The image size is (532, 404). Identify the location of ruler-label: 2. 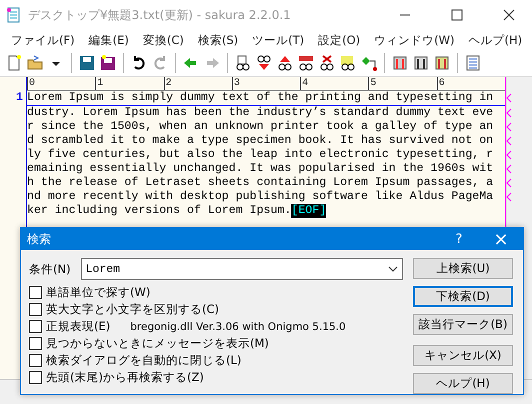
(198, 83).